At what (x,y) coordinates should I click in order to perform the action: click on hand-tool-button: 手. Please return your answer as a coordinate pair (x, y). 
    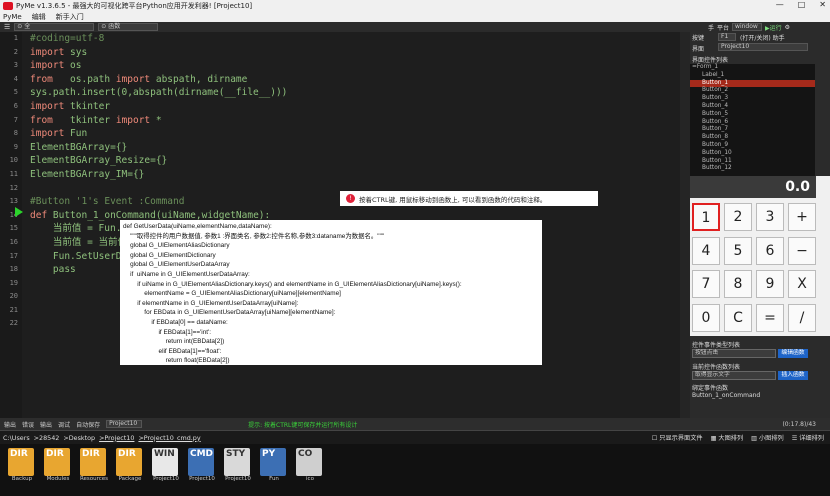
    Looking at the image, I should click on (711, 27).